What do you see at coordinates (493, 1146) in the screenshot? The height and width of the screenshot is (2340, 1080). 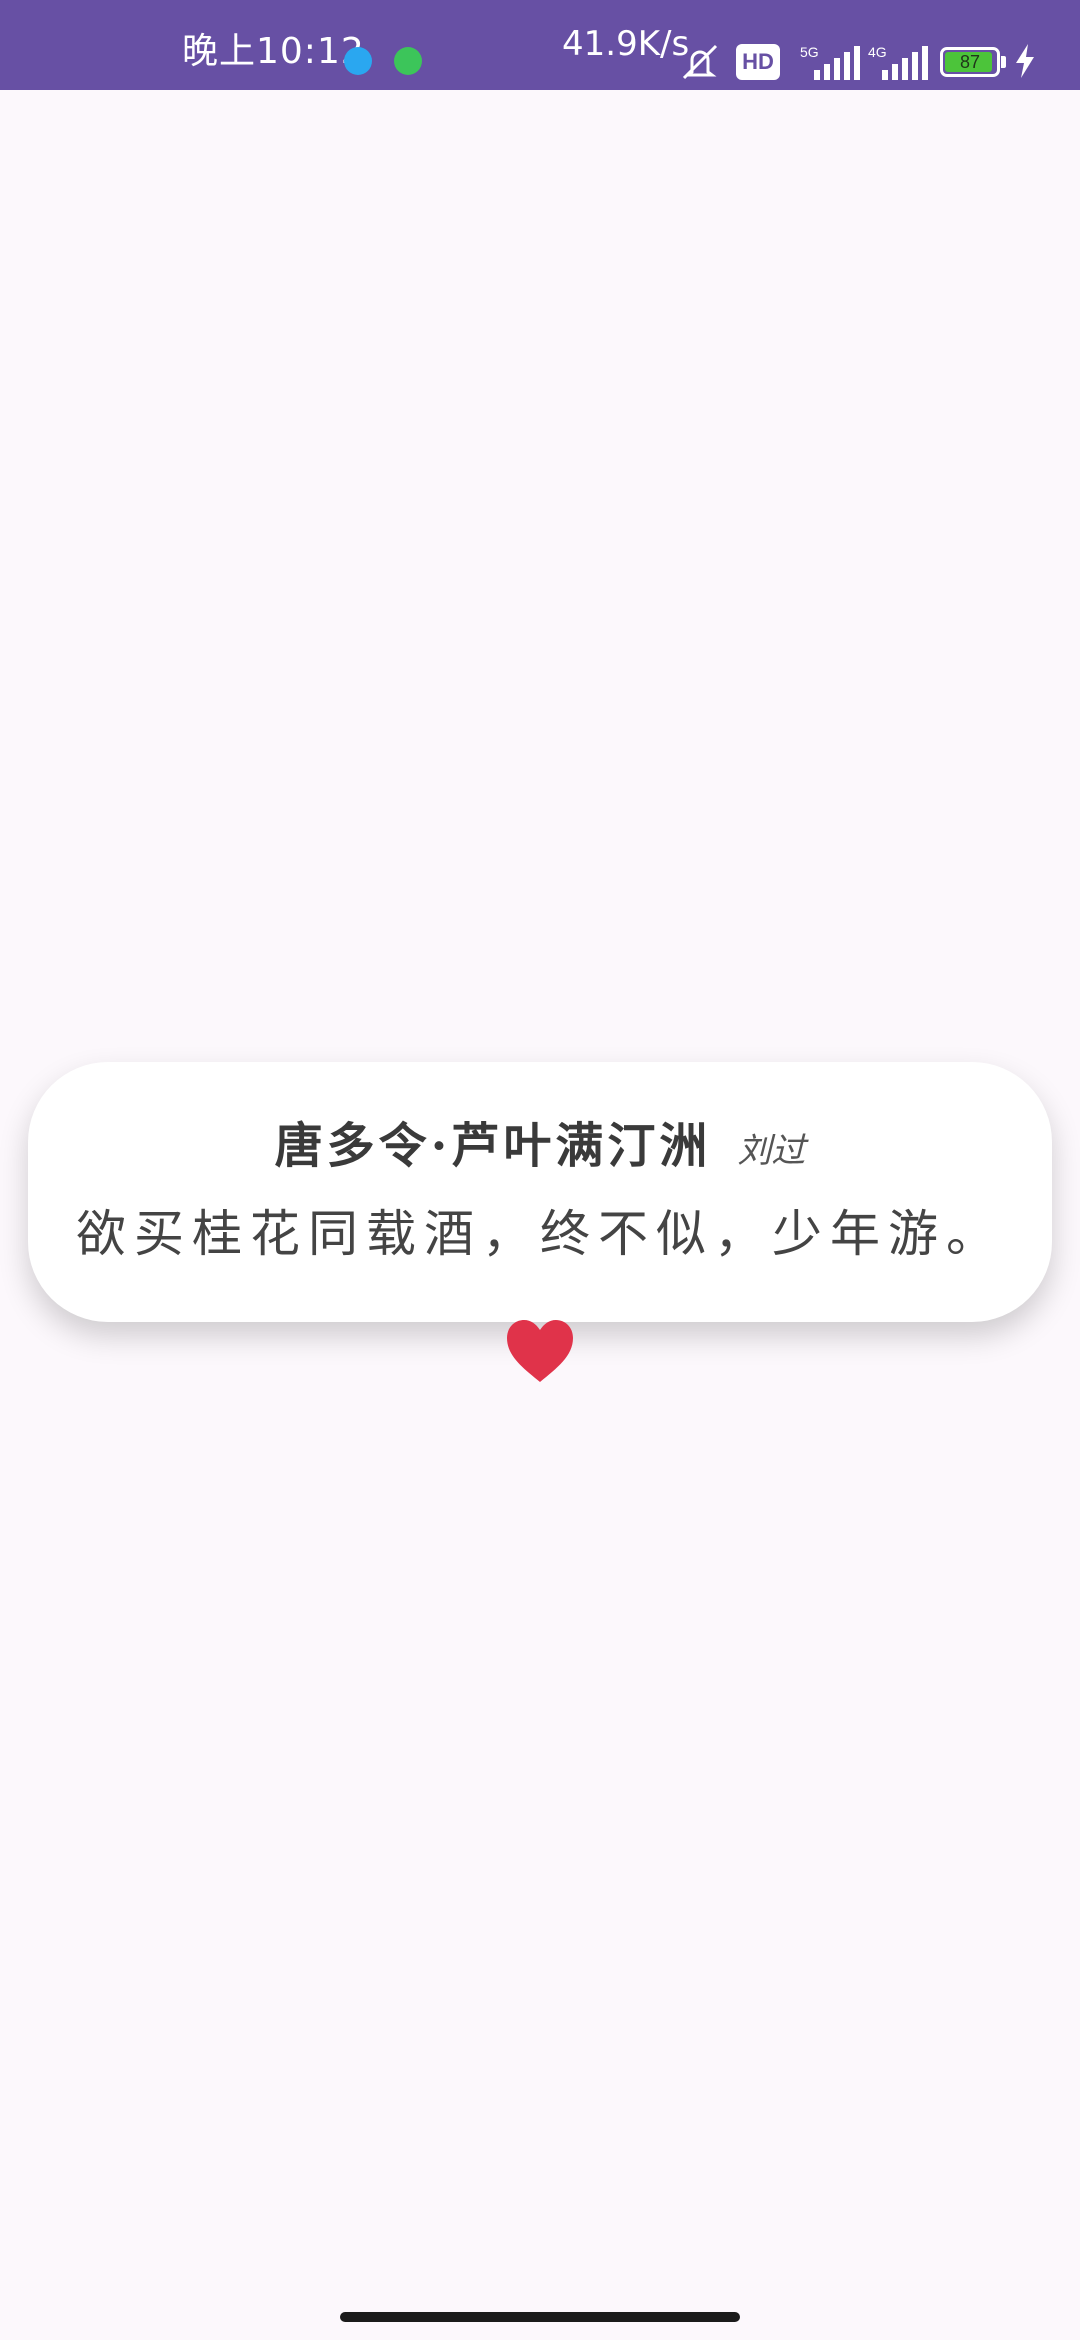 I see `poem-title: 唐多令·芦叶满汀洲` at bounding box center [493, 1146].